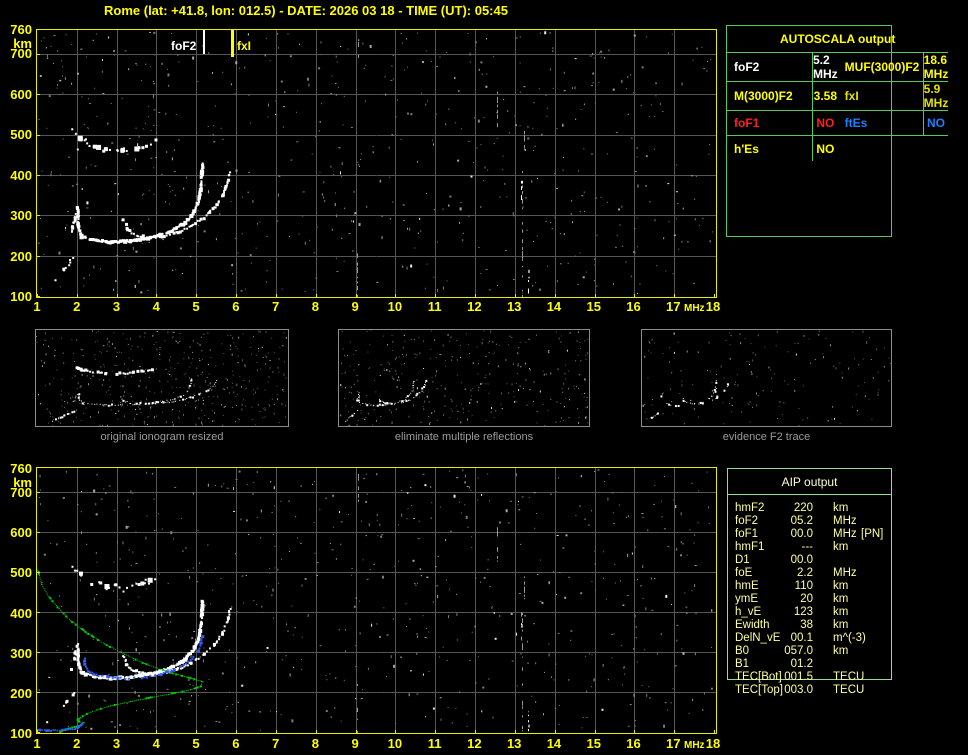  Describe the element at coordinates (770, 96) in the screenshot. I see `parameter-label: M(3000)F2` at that location.